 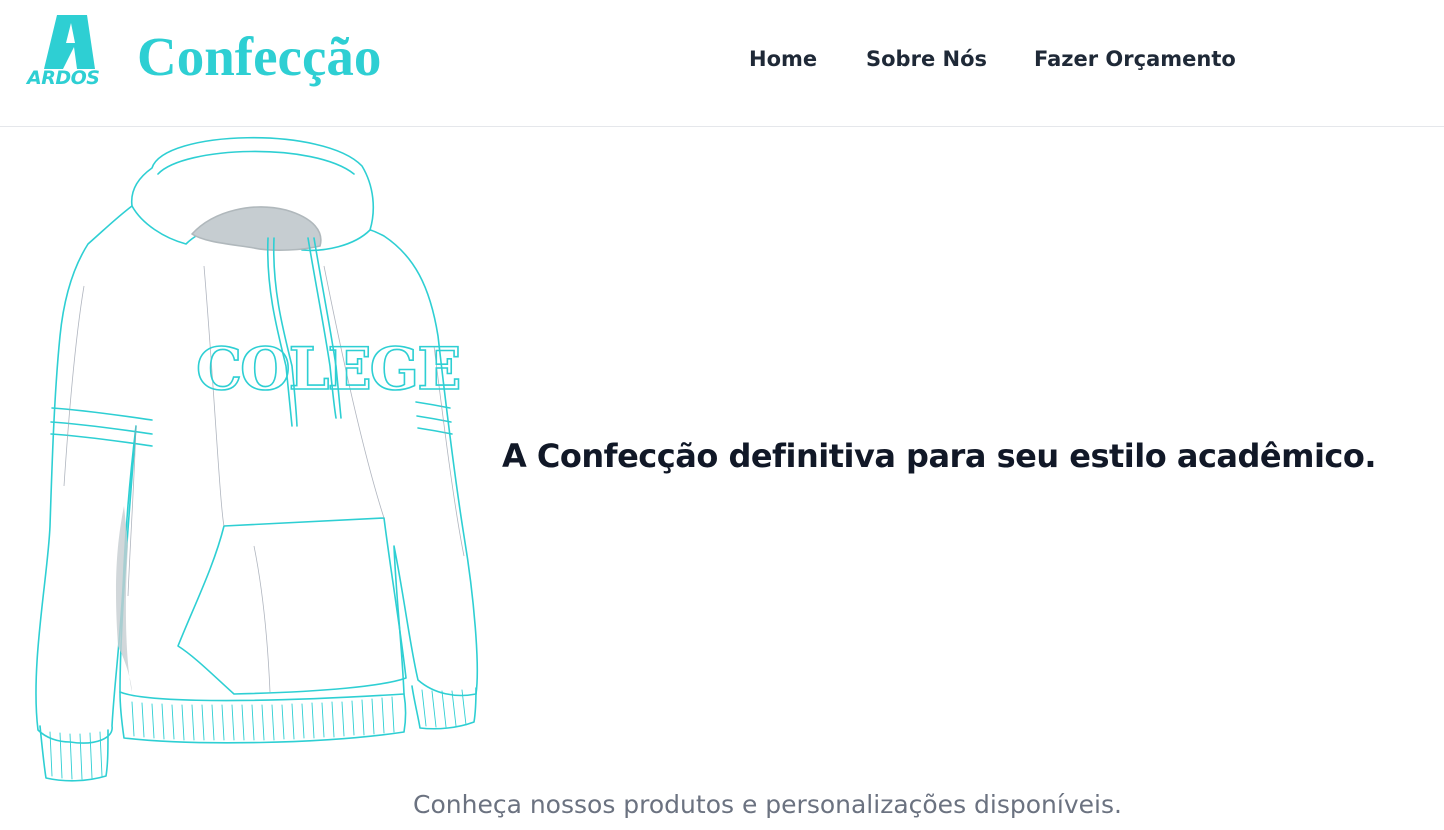 I want to click on nav-quote-link: Fazer Orçamento, so click(x=1135, y=59).